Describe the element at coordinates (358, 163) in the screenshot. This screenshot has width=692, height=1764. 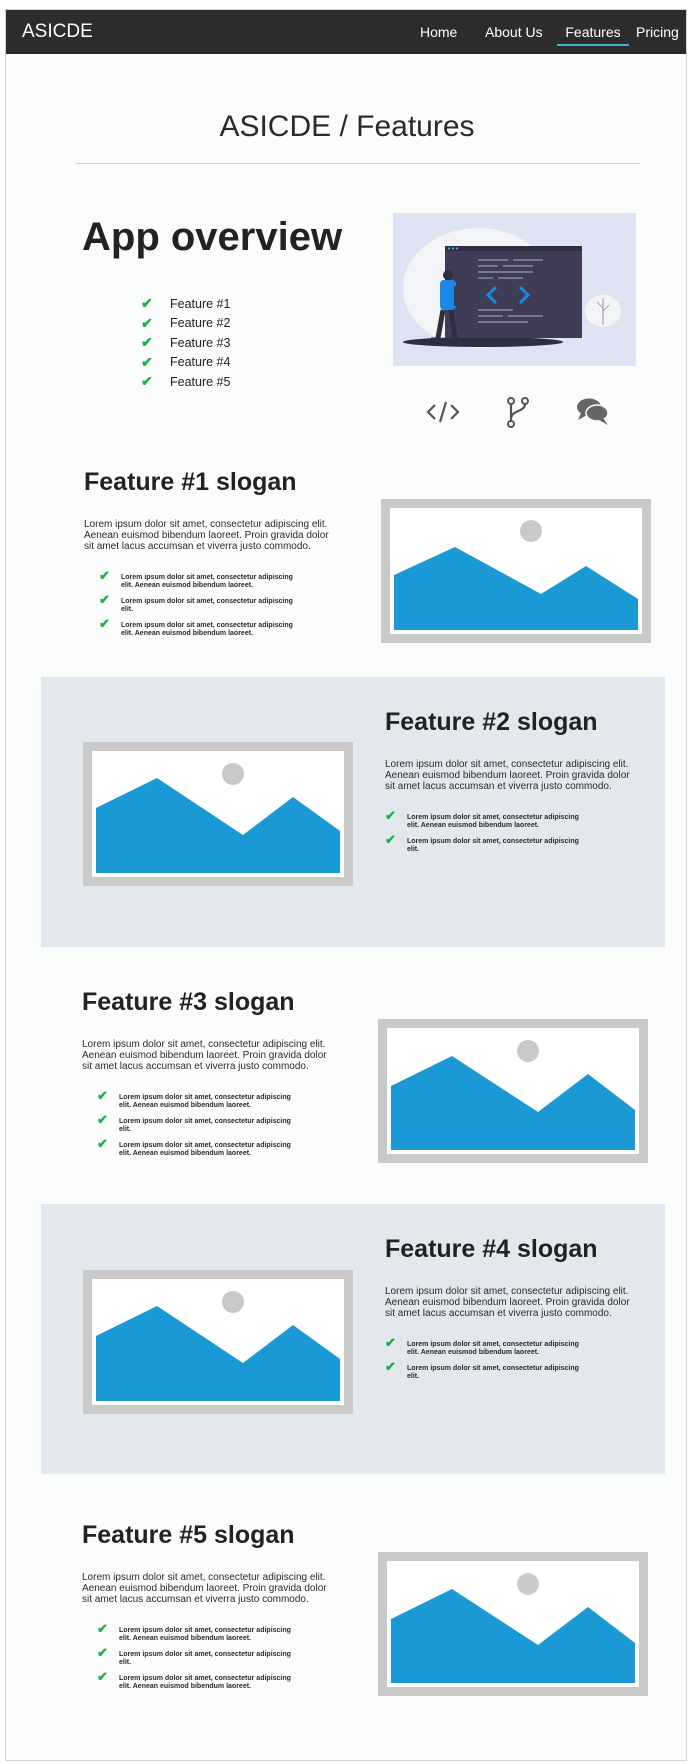
I see `title-divider` at that location.